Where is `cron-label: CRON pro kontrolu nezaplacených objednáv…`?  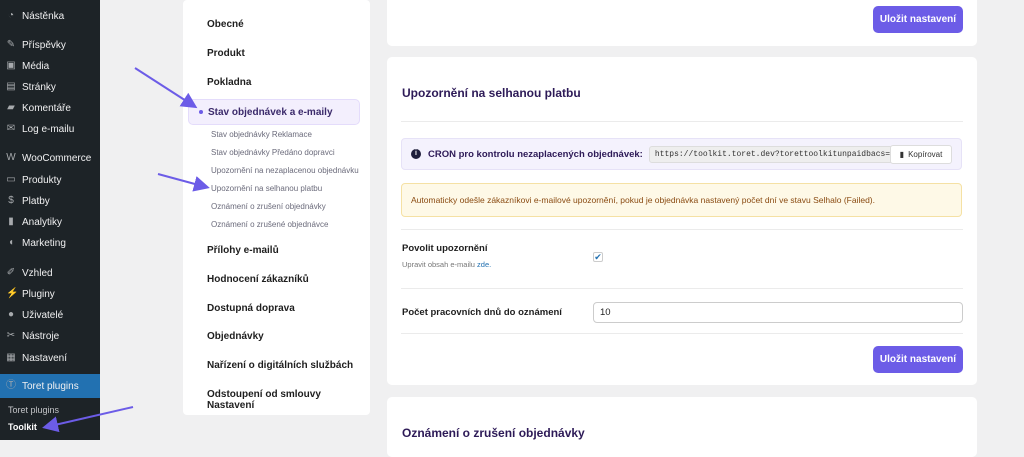
cron-label: CRON pro kontrolu nezaplacených objednáv… is located at coordinates (535, 154).